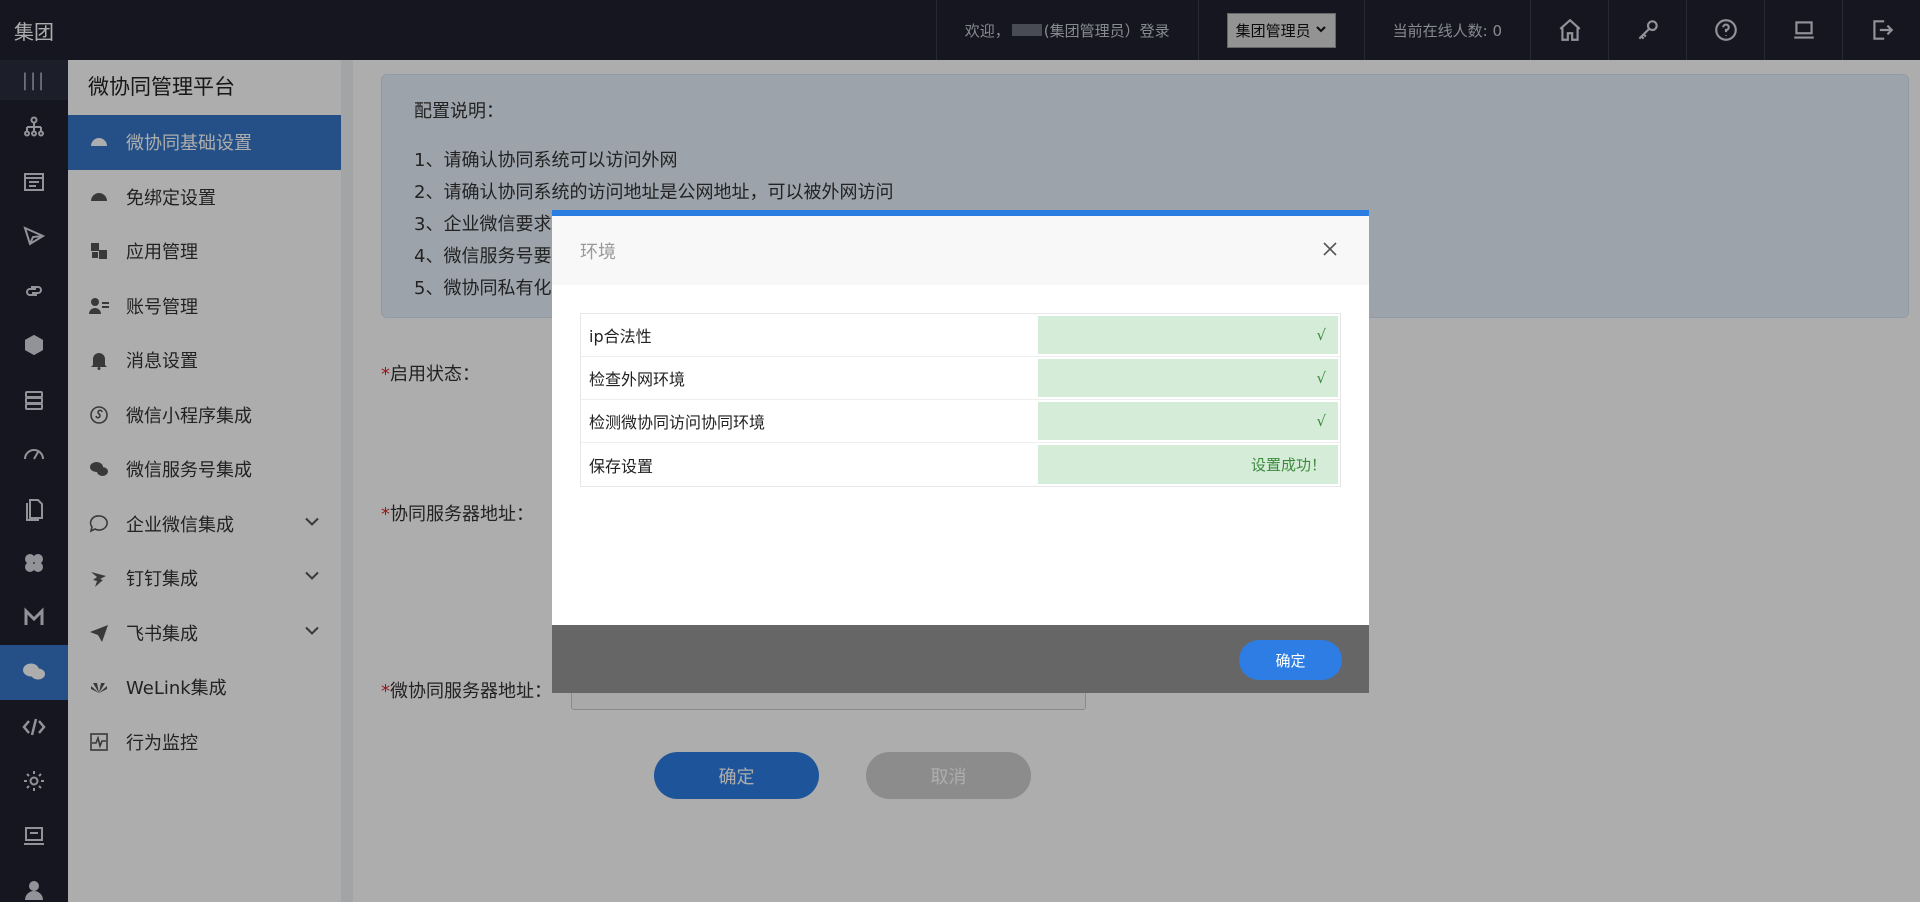 This screenshot has height=902, width=1920. I want to click on dialog-title: 环境, so click(598, 252).